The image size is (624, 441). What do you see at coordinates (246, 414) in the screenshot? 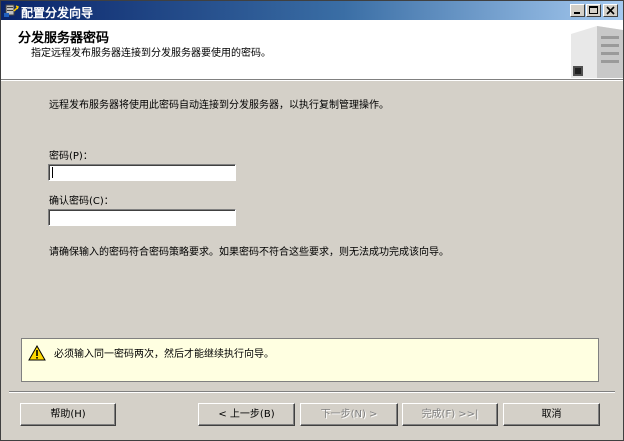
I see `back-button: < 上一步(B)` at bounding box center [246, 414].